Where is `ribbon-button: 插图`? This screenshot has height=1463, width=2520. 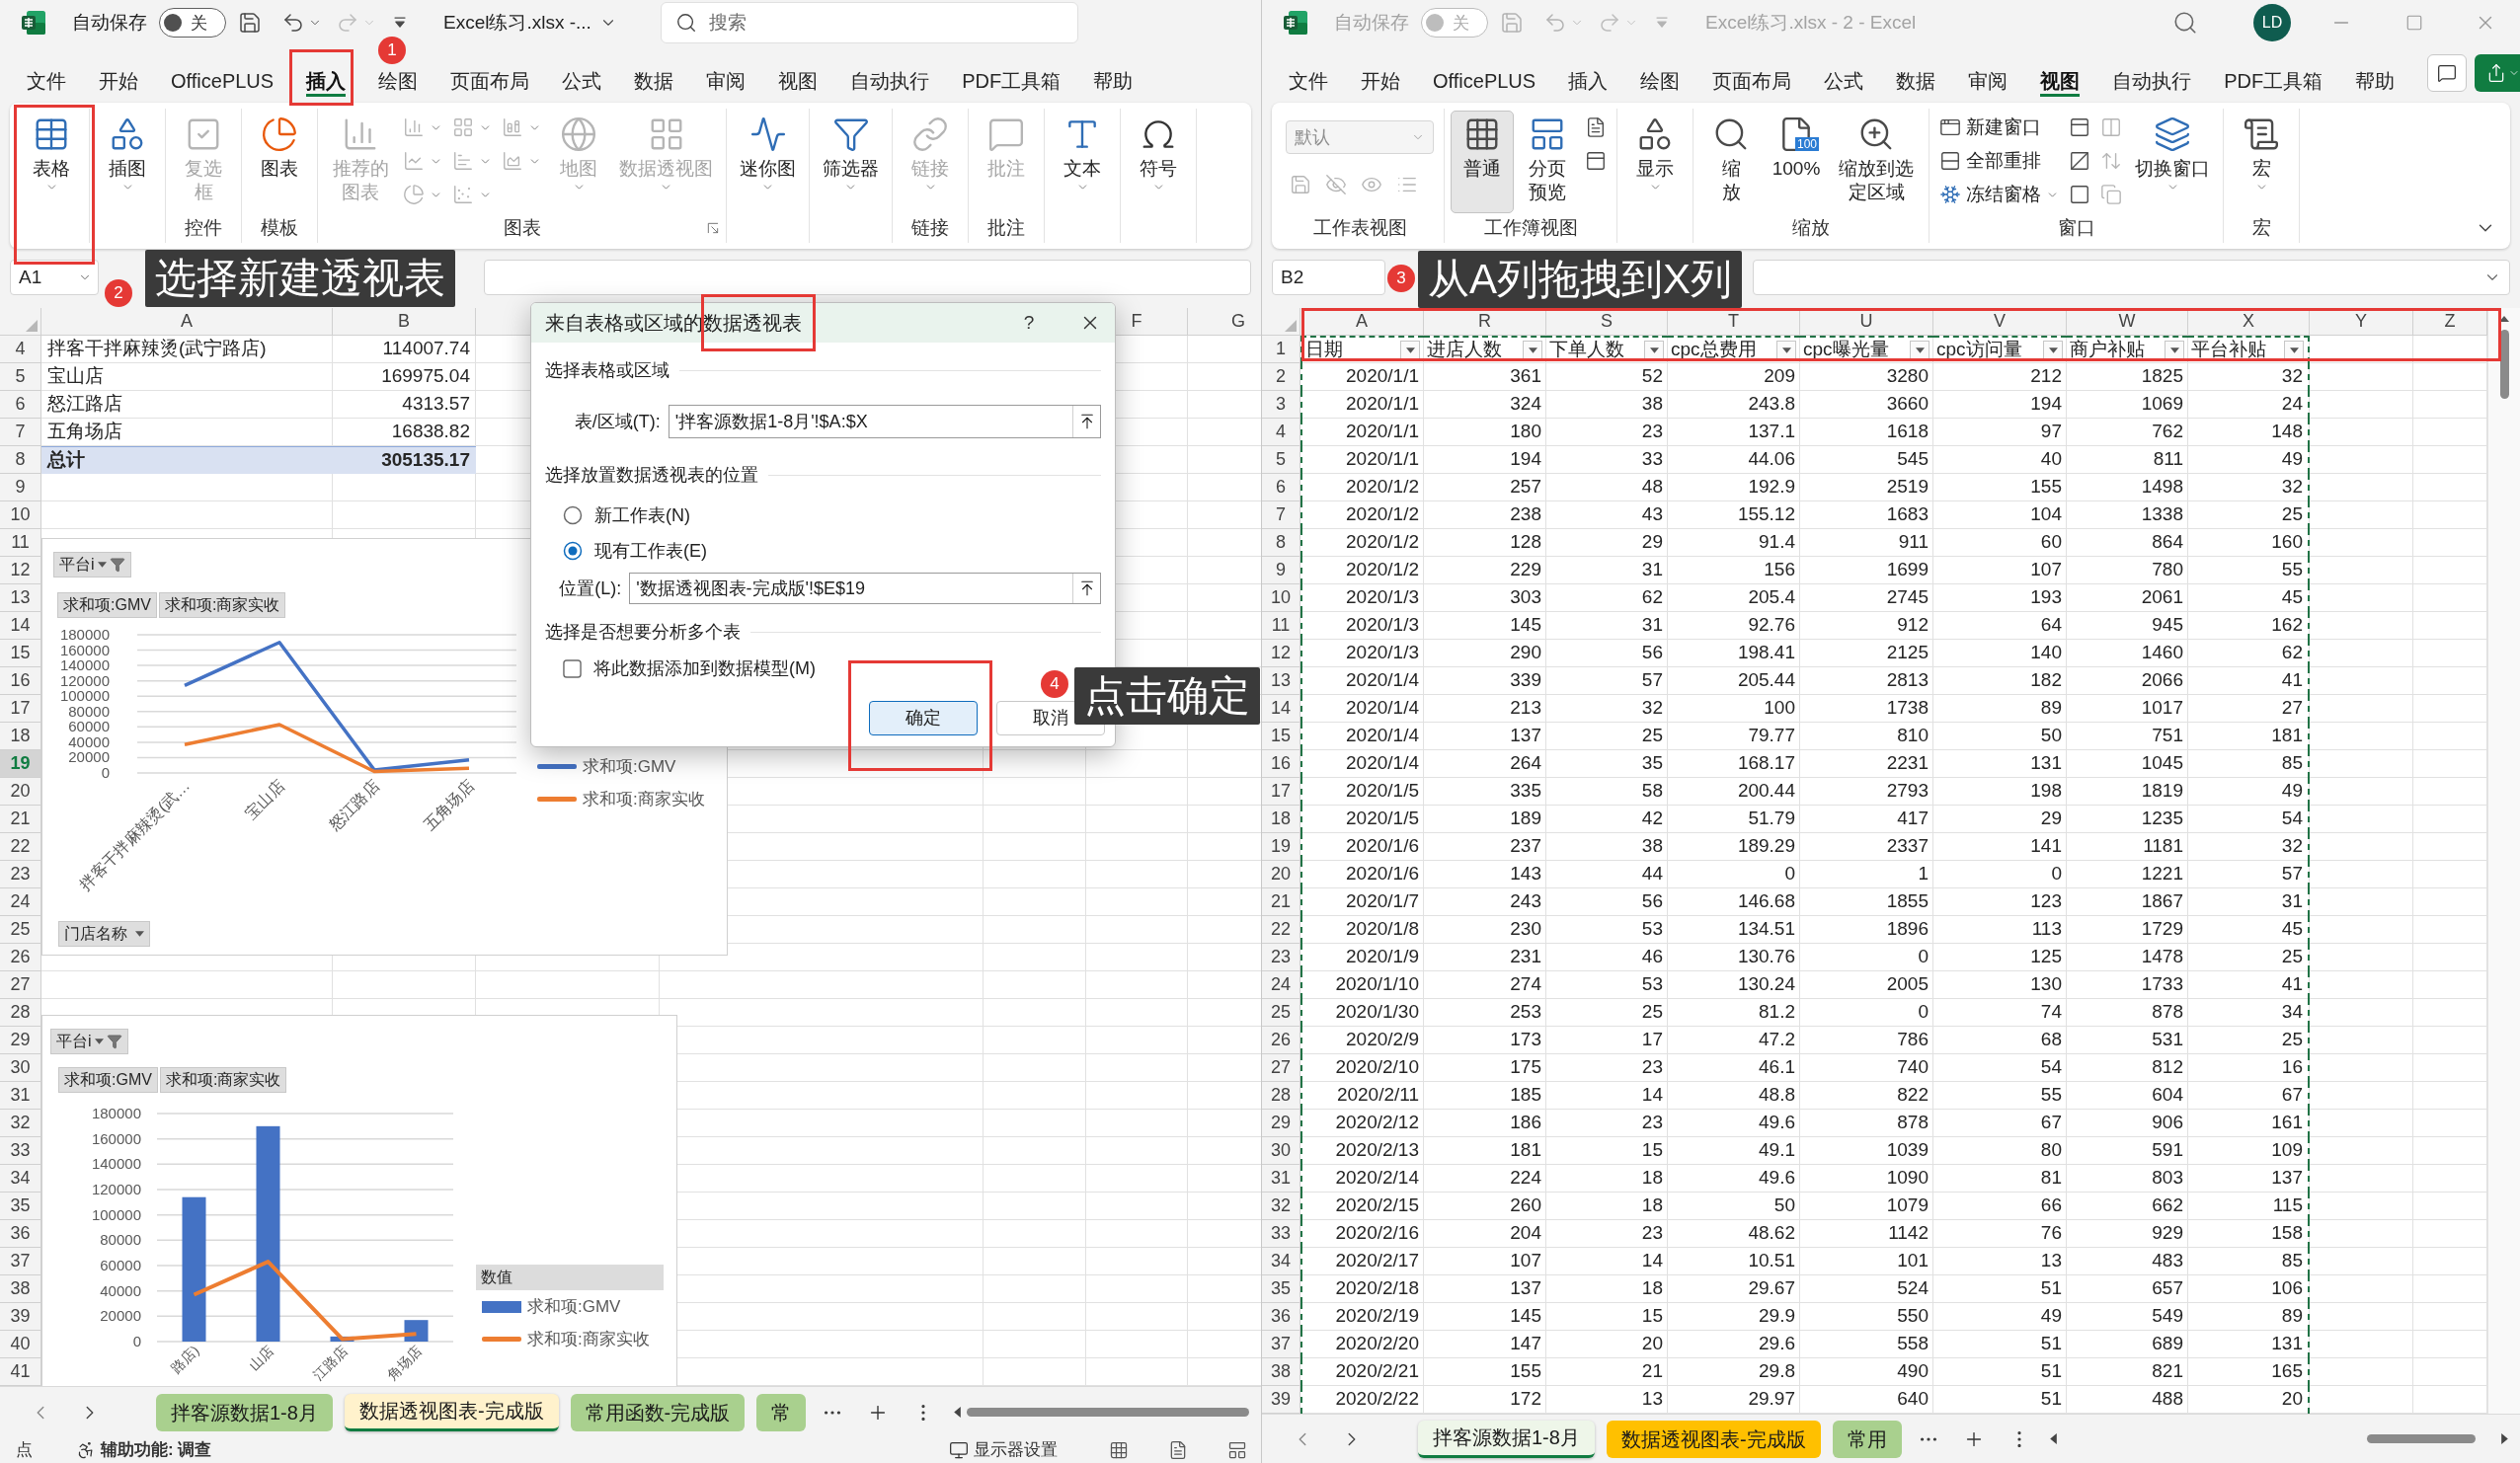
ribbon-button: 插图 is located at coordinates (128, 154).